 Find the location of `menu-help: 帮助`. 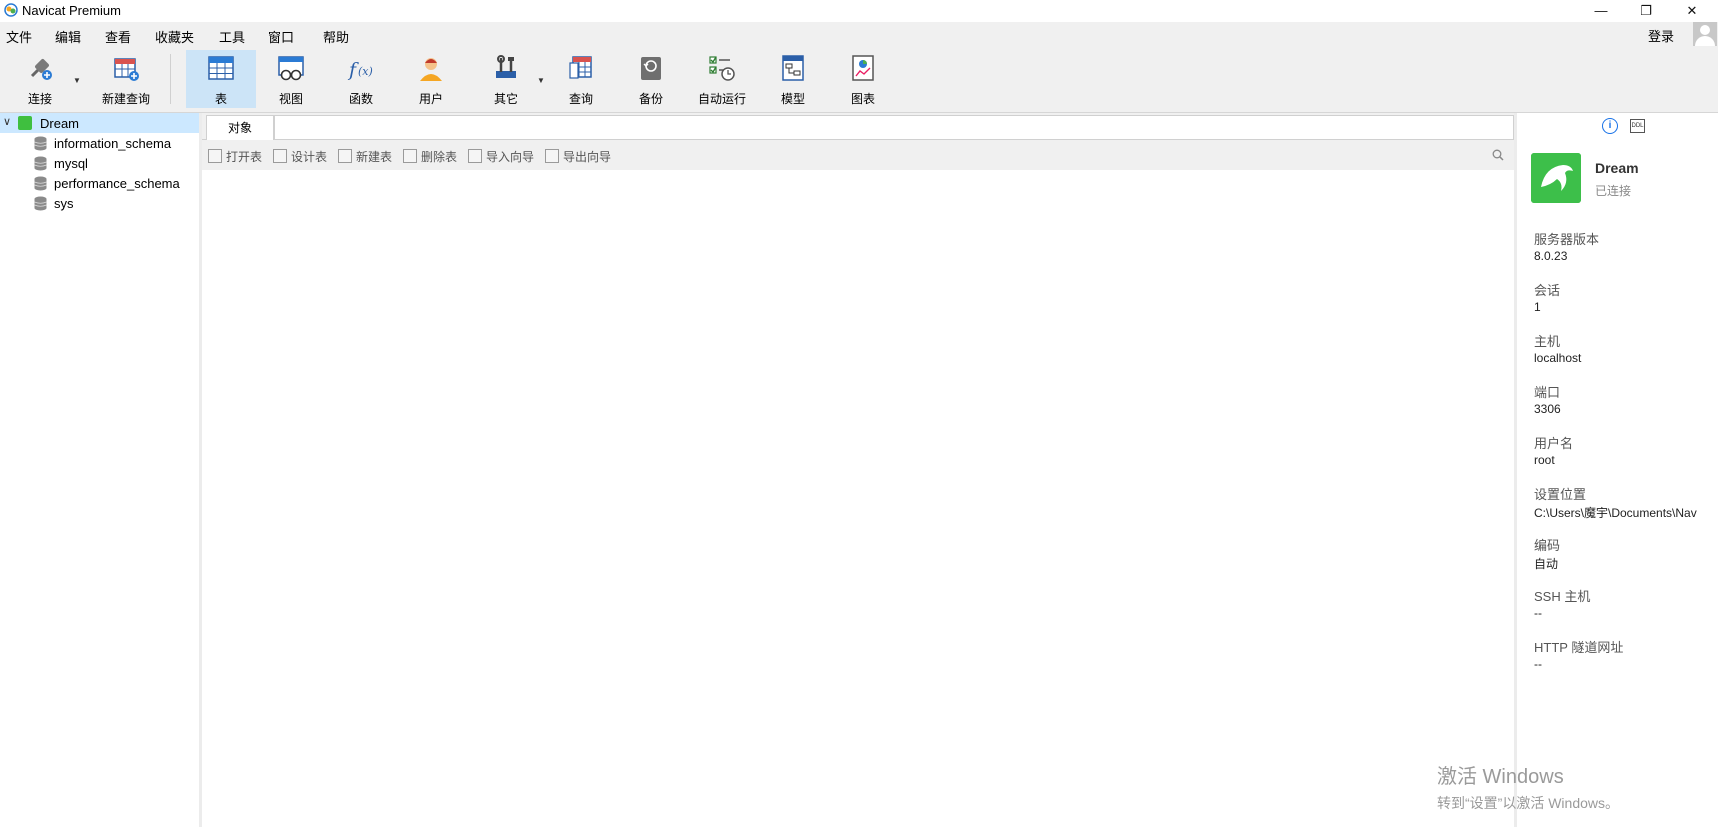

menu-help: 帮助 is located at coordinates (336, 36).